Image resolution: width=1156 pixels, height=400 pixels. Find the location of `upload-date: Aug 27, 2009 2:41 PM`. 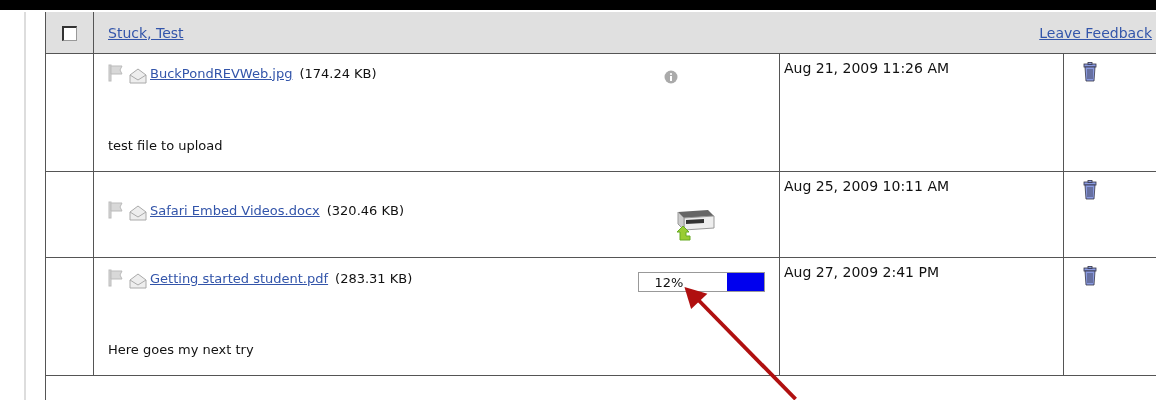

upload-date: Aug 27, 2009 2:41 PM is located at coordinates (861, 272).